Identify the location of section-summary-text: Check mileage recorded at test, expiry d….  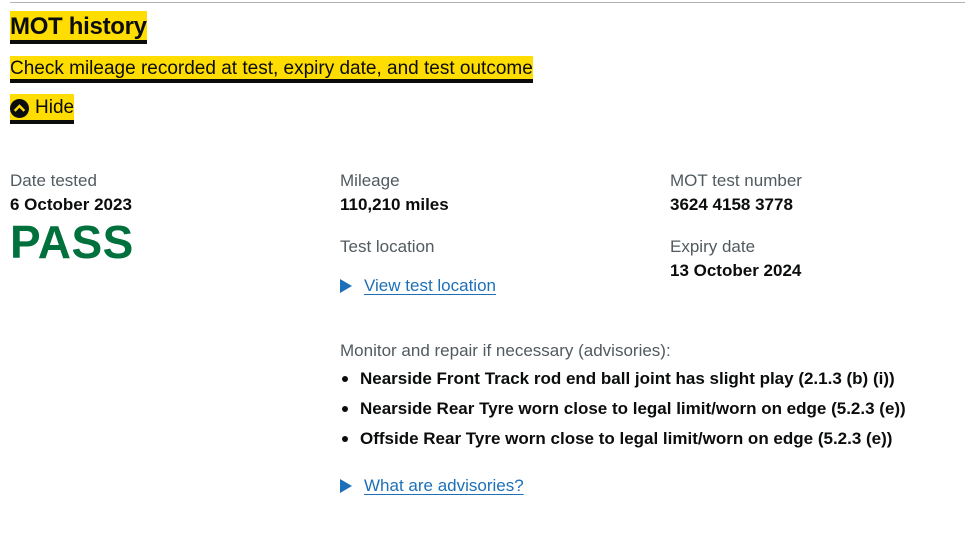
(271, 68).